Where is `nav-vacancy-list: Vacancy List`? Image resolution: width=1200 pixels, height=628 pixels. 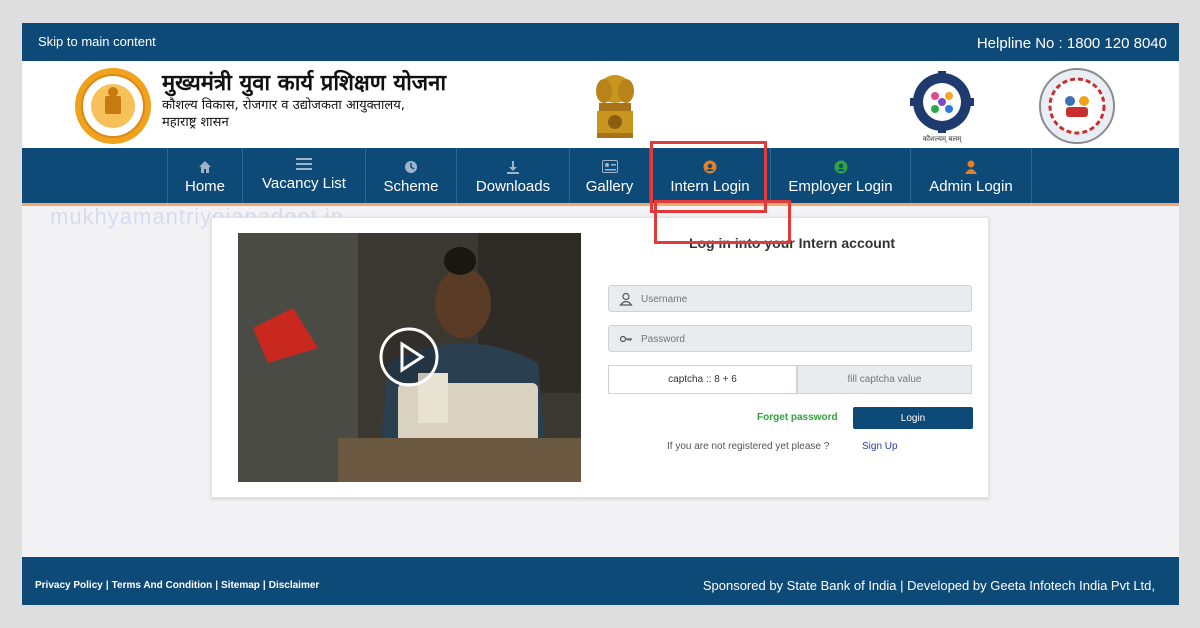
nav-vacancy-list: Vacancy List is located at coordinates (303, 175).